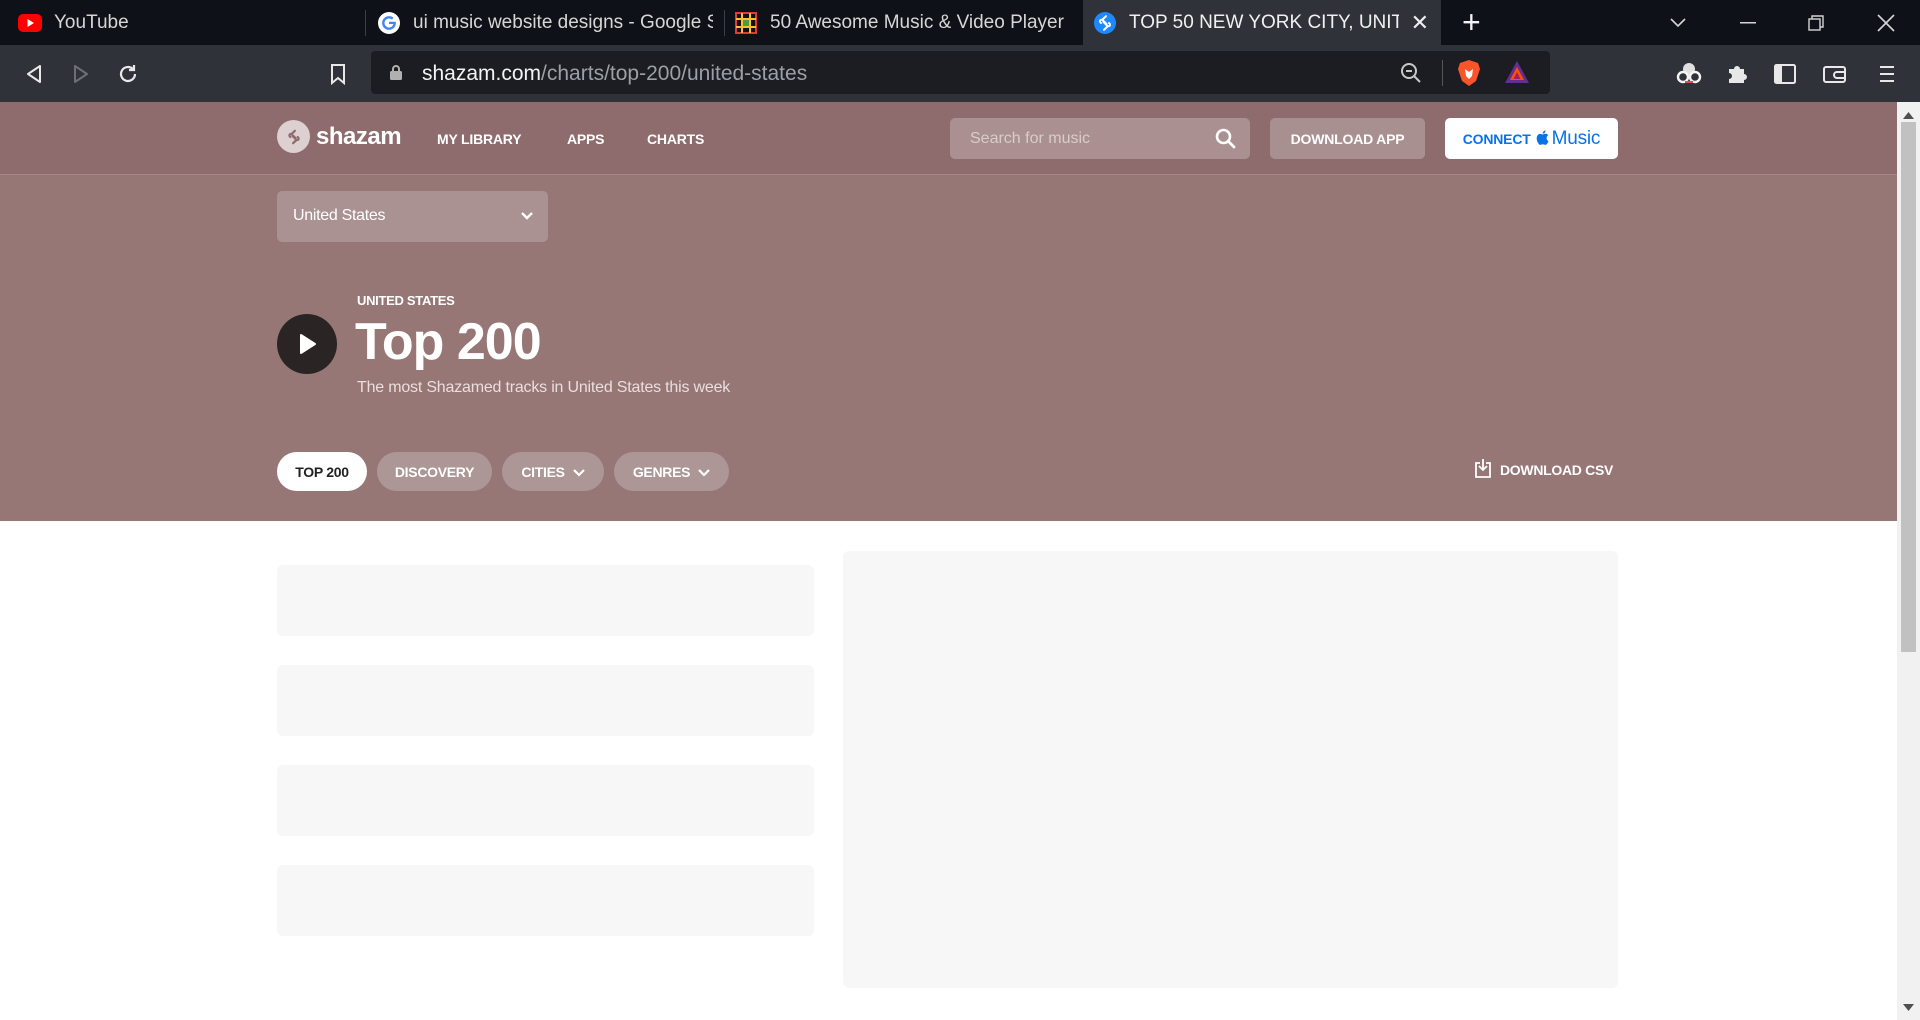  I want to click on menu-icon, so click(1887, 74).